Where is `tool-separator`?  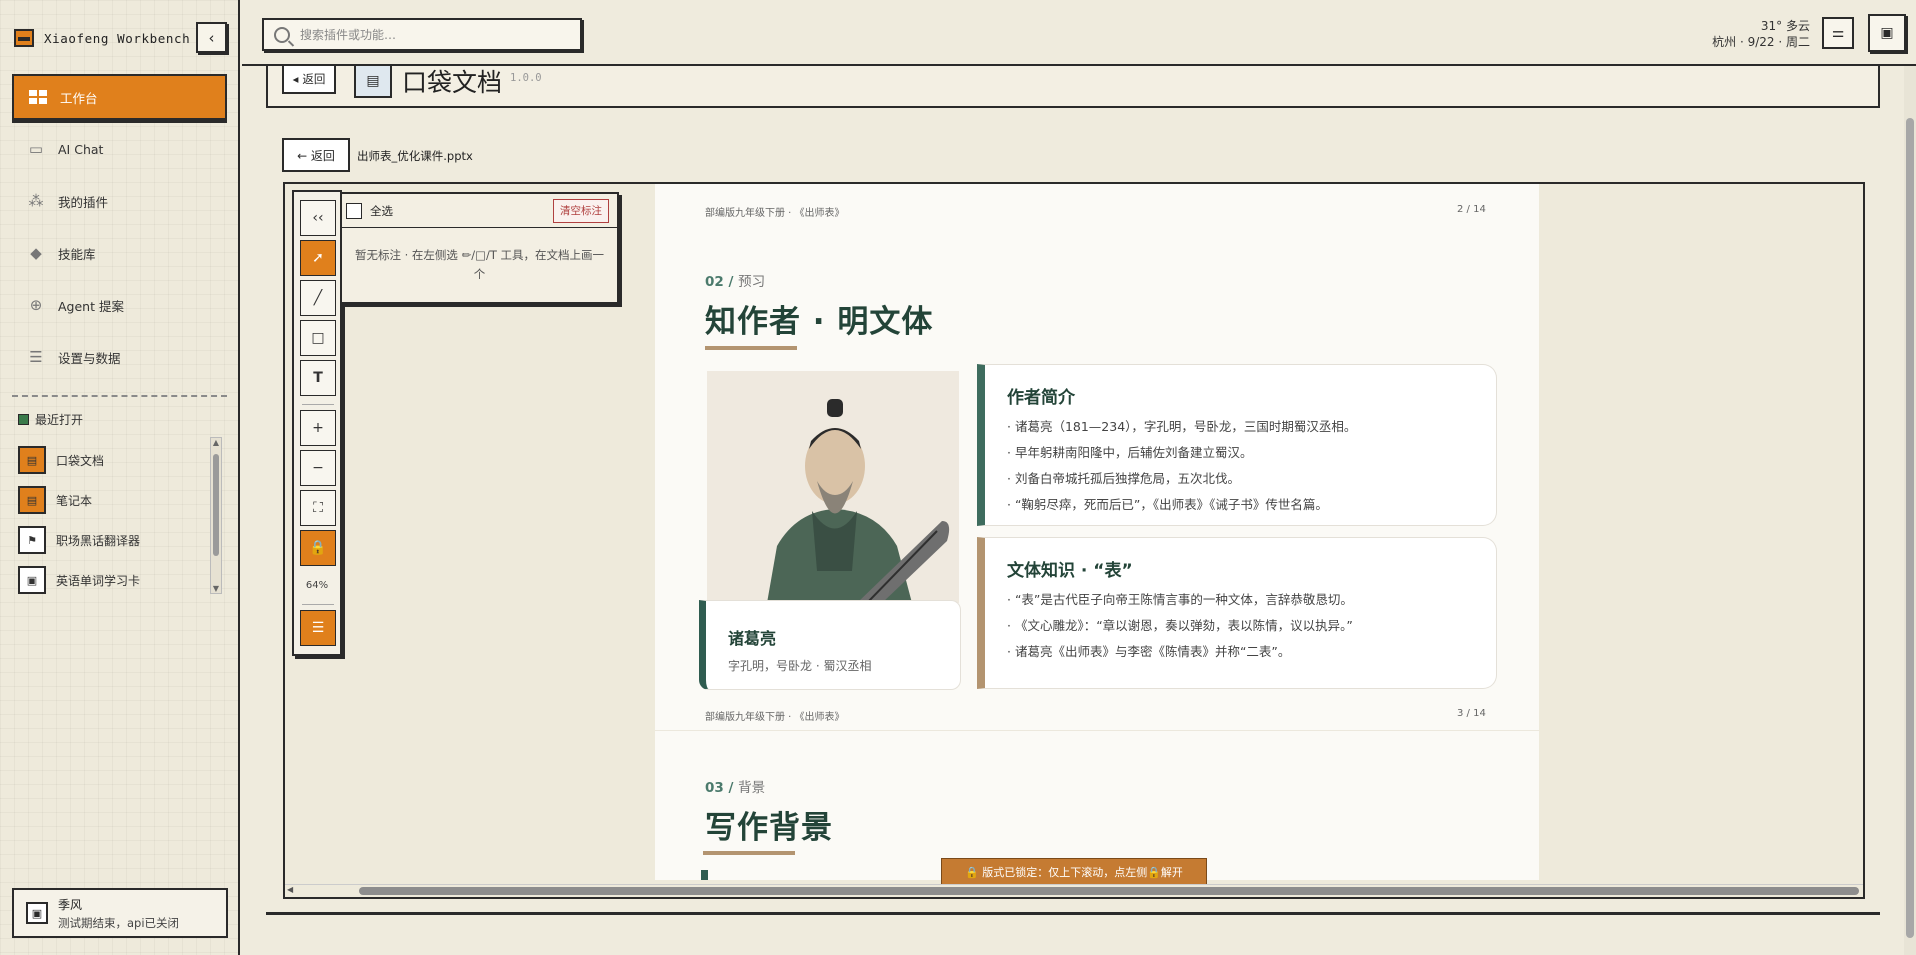 tool-separator is located at coordinates (318, 604).